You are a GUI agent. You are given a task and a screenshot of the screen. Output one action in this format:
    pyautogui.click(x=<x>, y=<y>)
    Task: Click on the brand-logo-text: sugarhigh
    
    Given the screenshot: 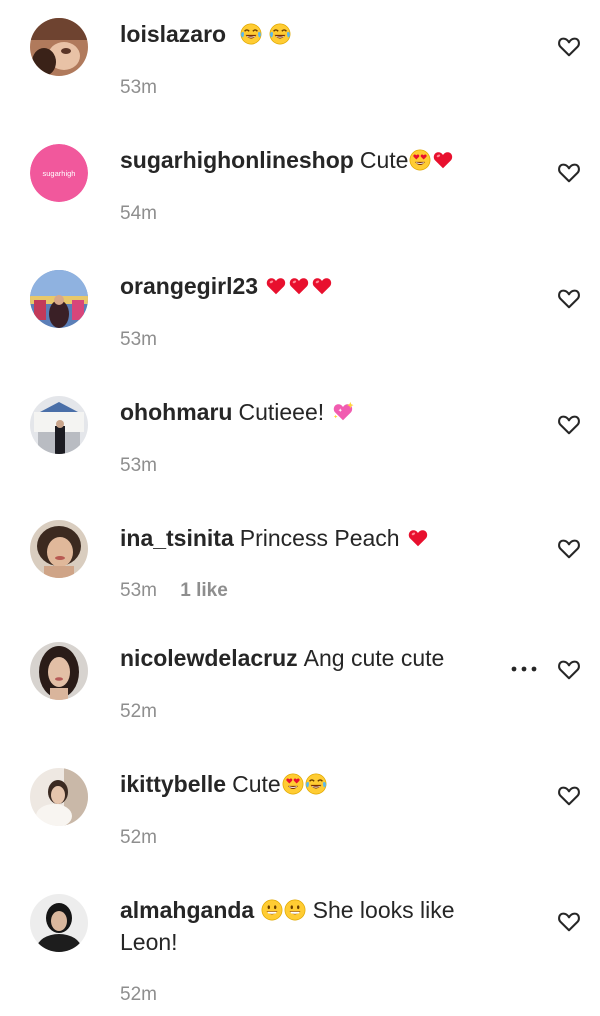 What is the action you would take?
    pyautogui.click(x=59, y=173)
    